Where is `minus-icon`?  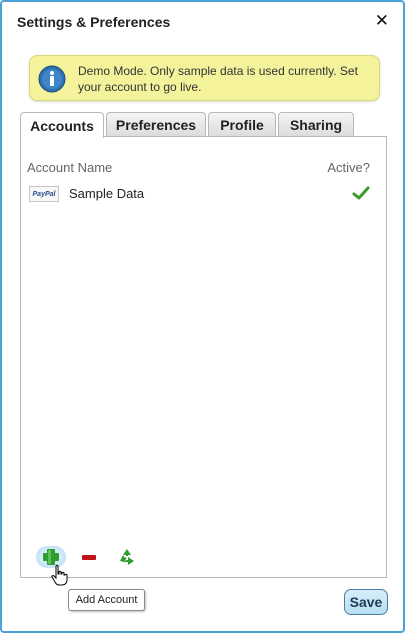 minus-icon is located at coordinates (89, 557).